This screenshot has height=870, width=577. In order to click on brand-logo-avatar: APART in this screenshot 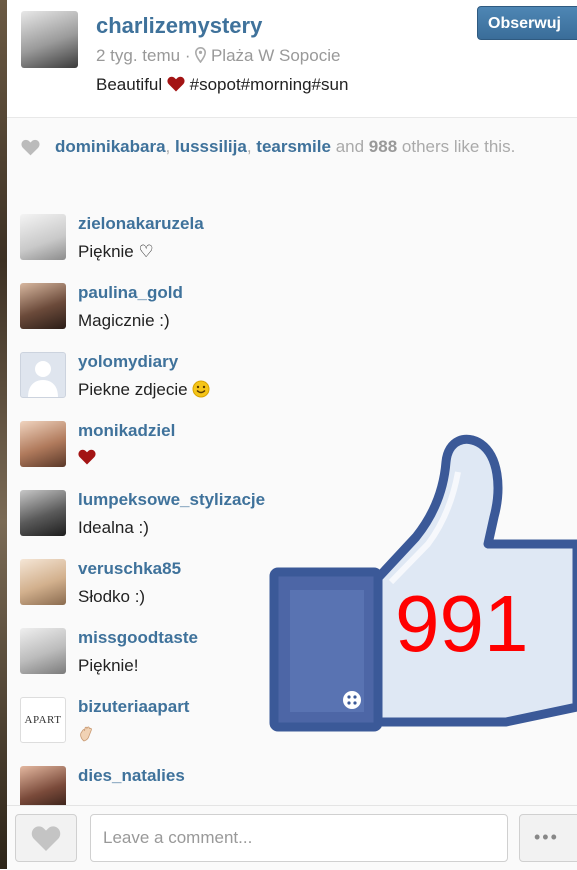, I will do `click(43, 720)`.